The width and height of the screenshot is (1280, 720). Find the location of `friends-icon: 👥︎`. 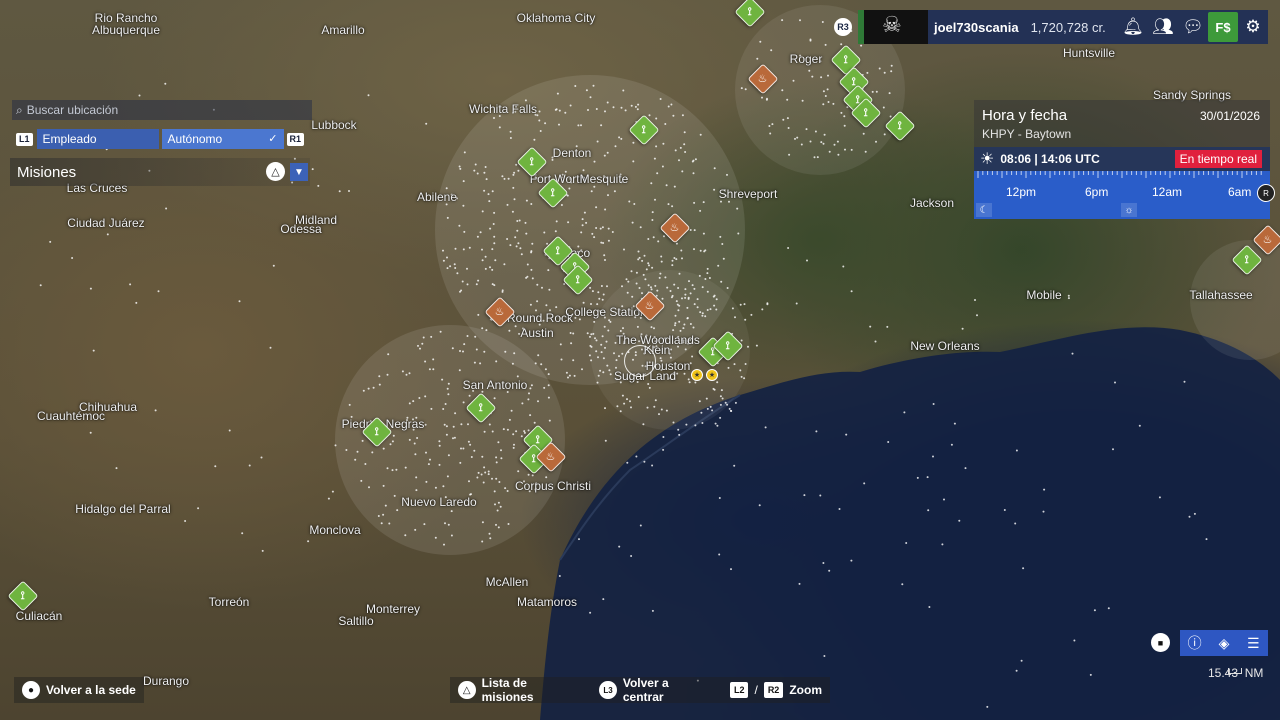

friends-icon: 👥︎ is located at coordinates (1163, 27).